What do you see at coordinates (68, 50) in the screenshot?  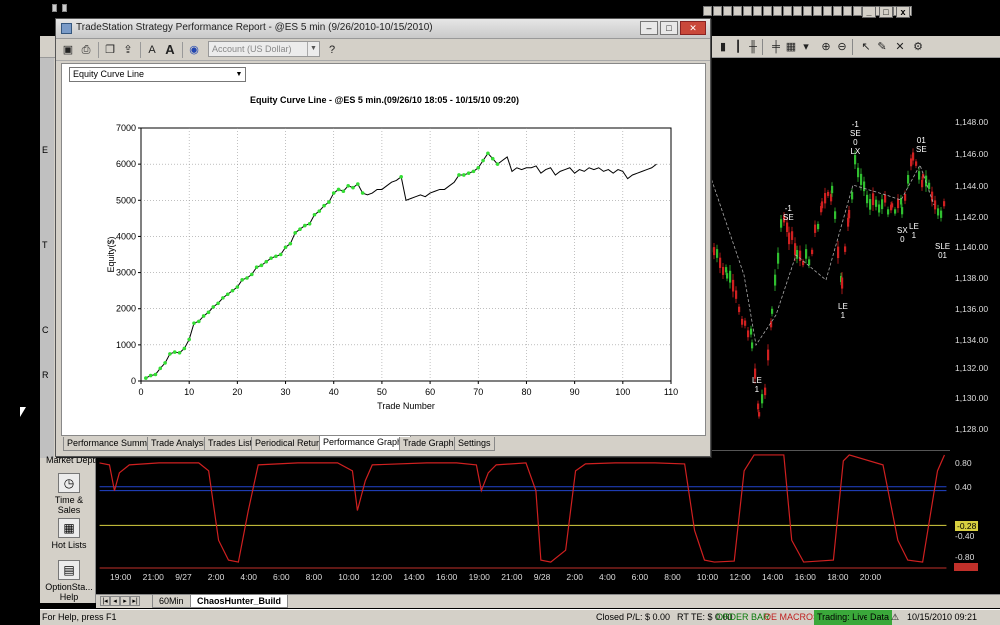 I see `save-icon: ▣` at bounding box center [68, 50].